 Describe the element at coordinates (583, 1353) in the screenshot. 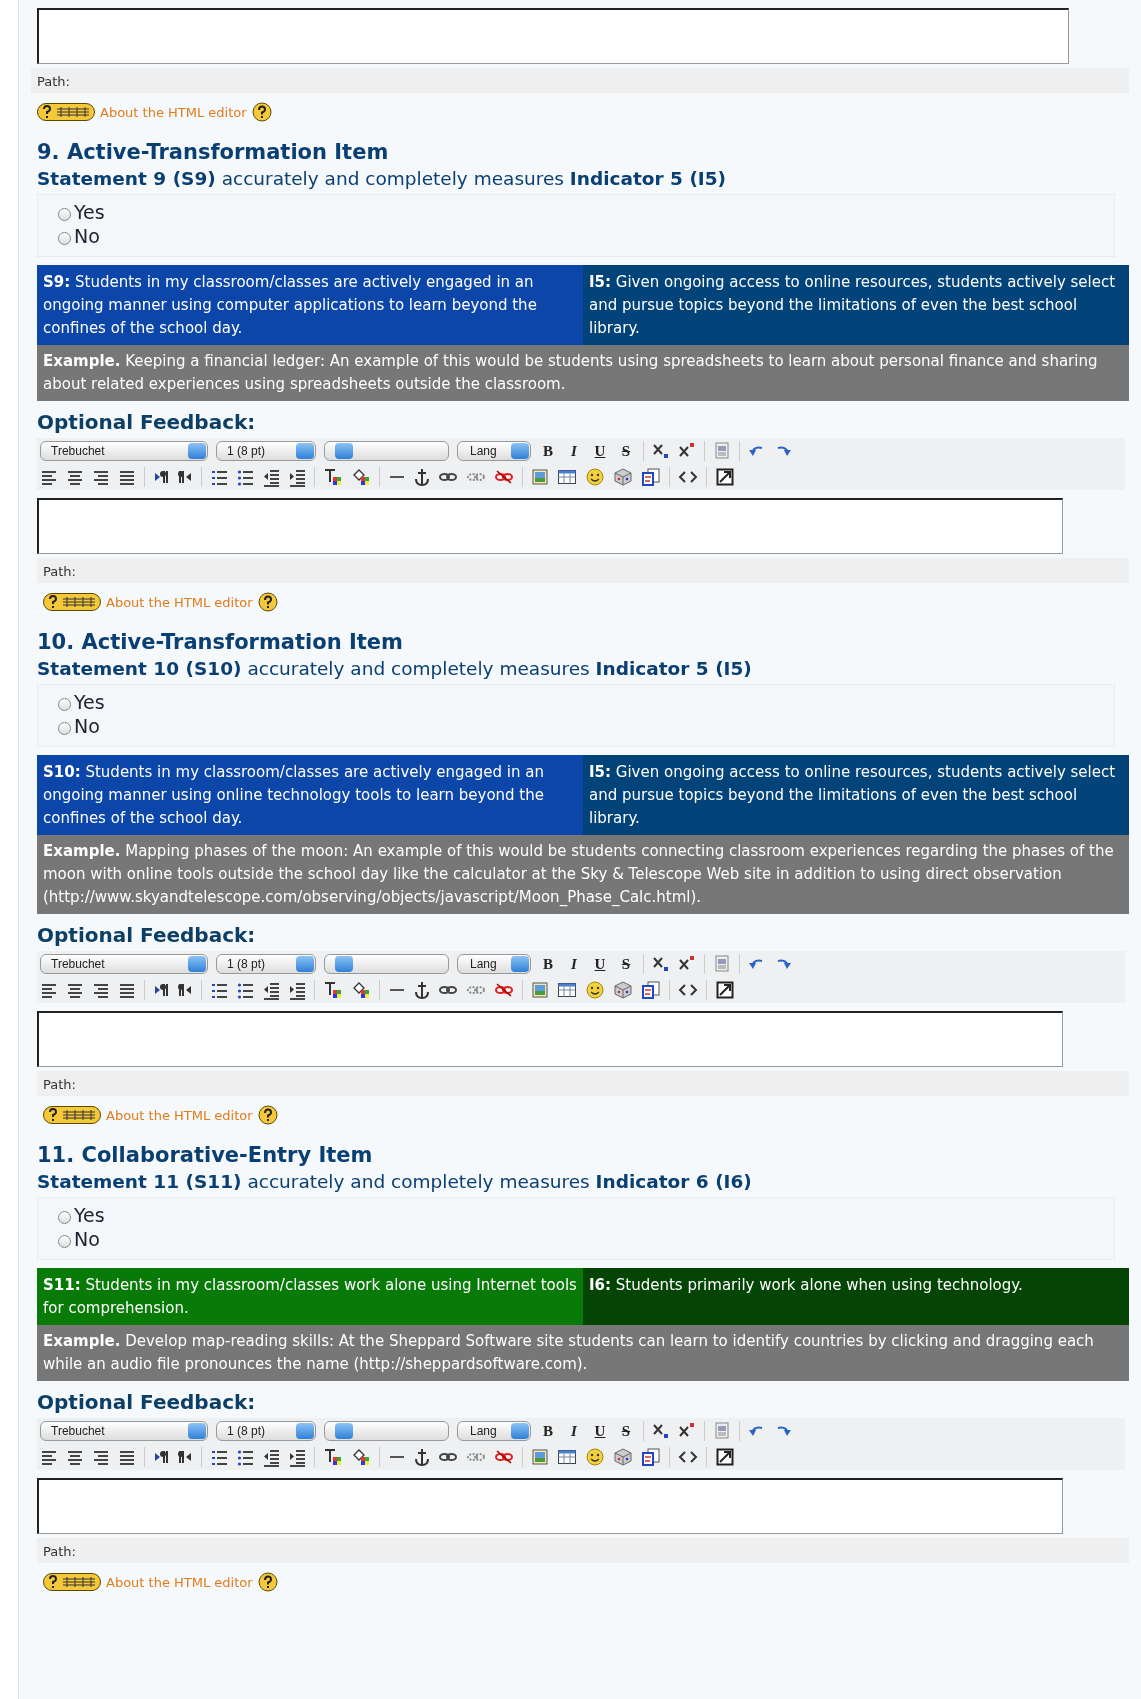

I see `example-cell: Example. Develop map-reading skills: At the Sheppard Software site students can learn to identify countries by clicking and dragging each while an audio file pronounces the name (http://sheppardsoftware.com).` at that location.